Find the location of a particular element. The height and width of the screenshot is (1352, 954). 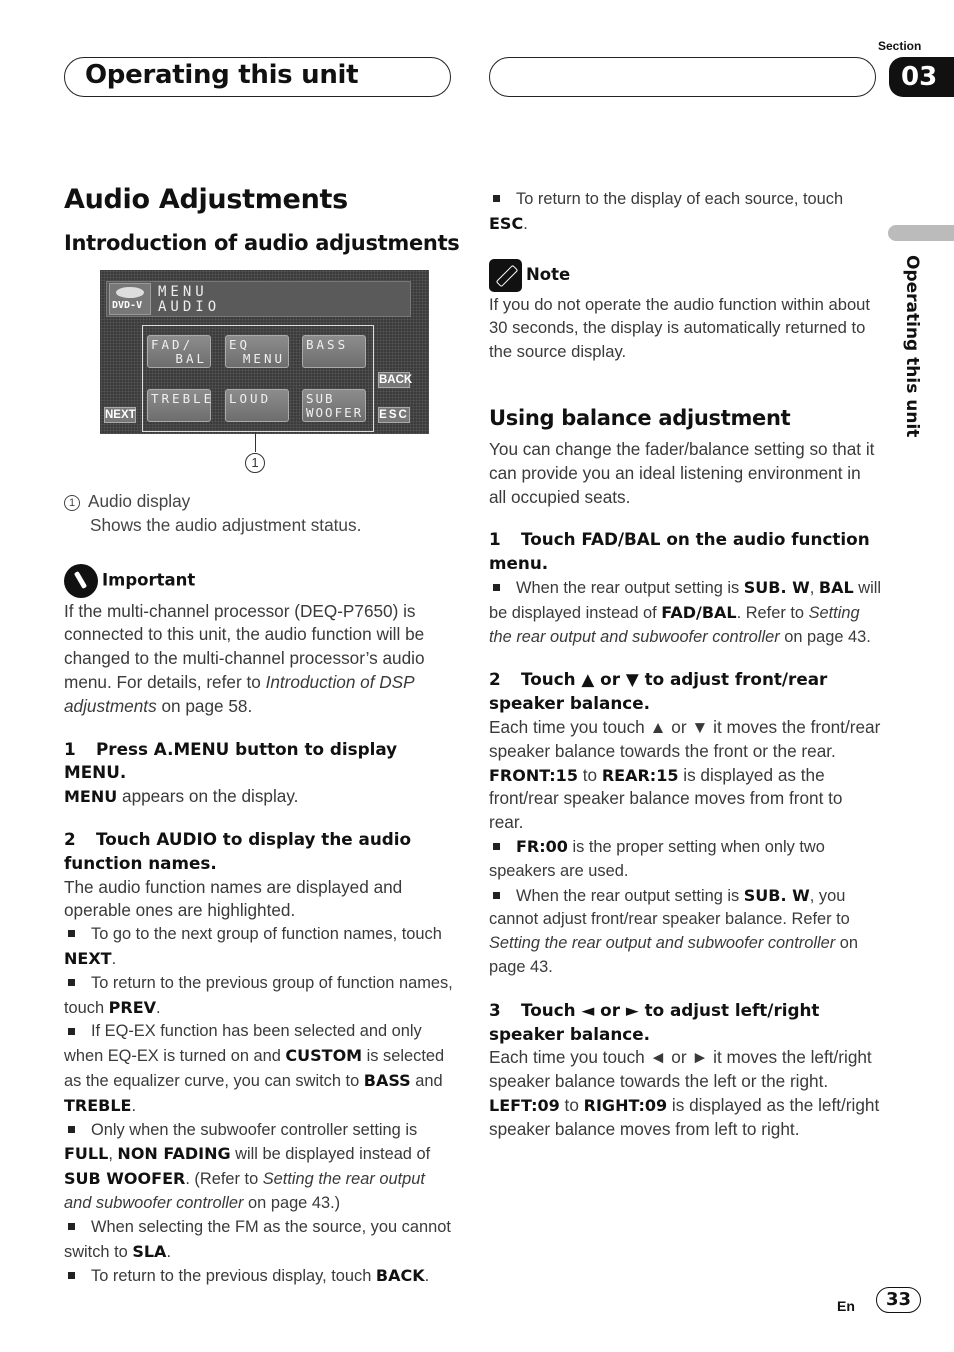

bold-term: MENU is located at coordinates (91, 797).